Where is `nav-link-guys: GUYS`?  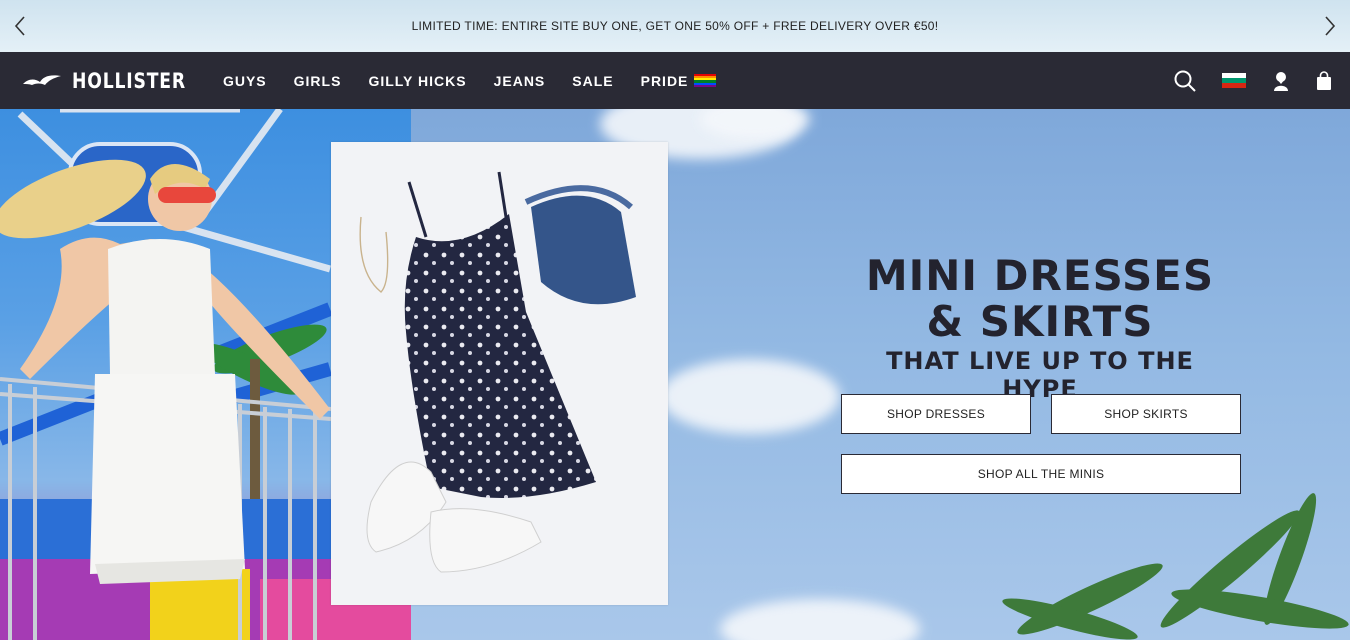
nav-link-guys: GUYS is located at coordinates (245, 81).